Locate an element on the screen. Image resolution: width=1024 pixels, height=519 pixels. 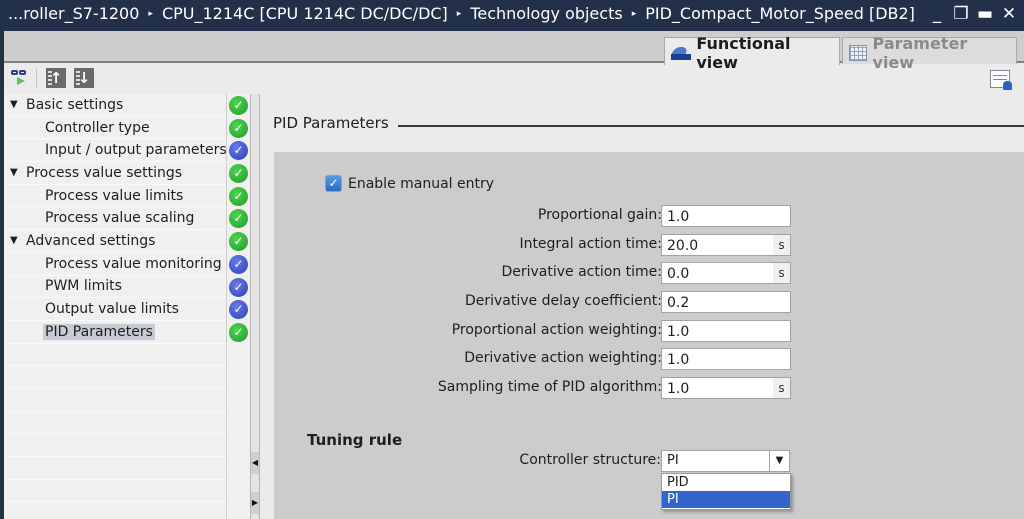
minimize-icon: _ is located at coordinates (937, 14).